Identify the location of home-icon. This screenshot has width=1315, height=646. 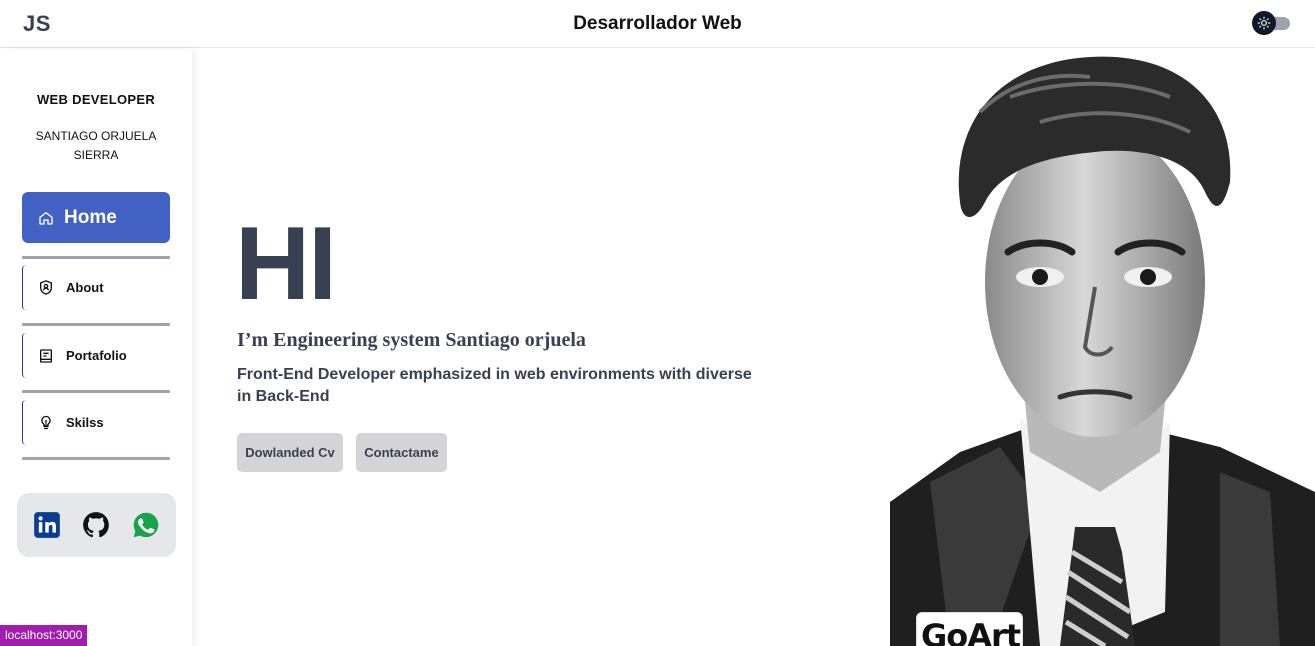
(46, 218).